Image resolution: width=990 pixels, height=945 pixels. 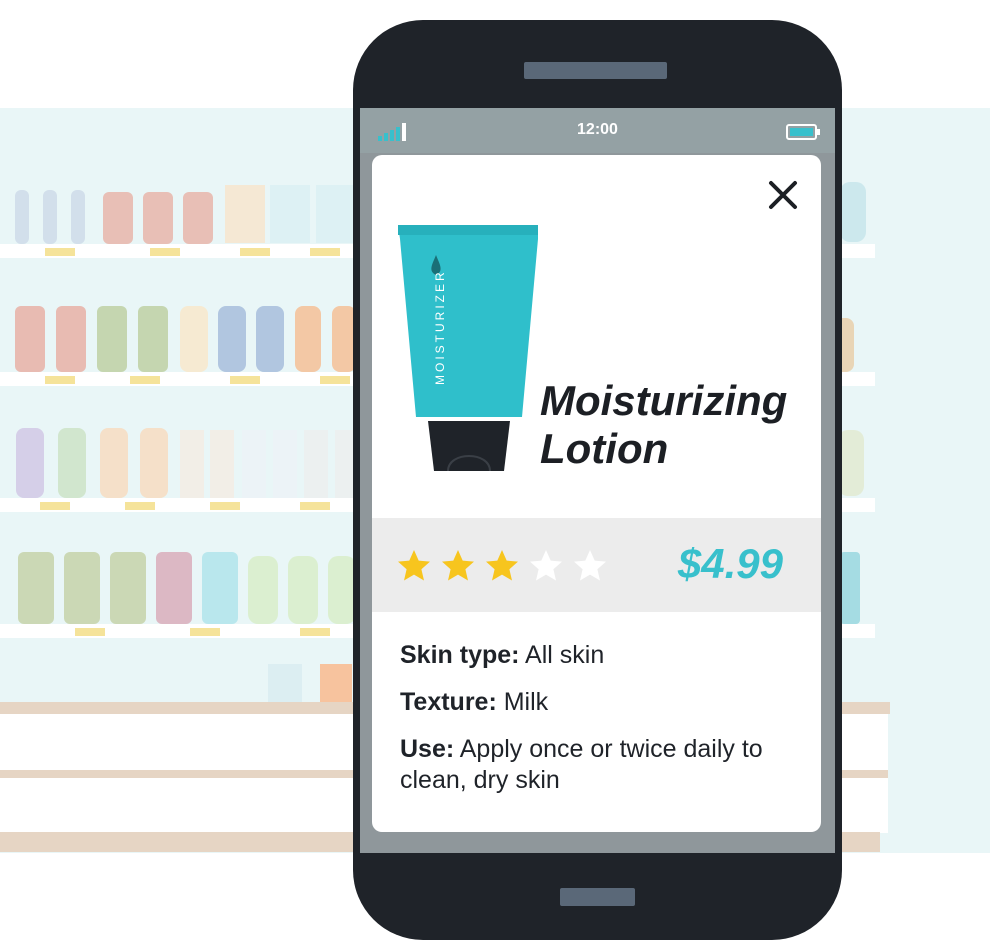 I want to click on close-icon, so click(x=783, y=195).